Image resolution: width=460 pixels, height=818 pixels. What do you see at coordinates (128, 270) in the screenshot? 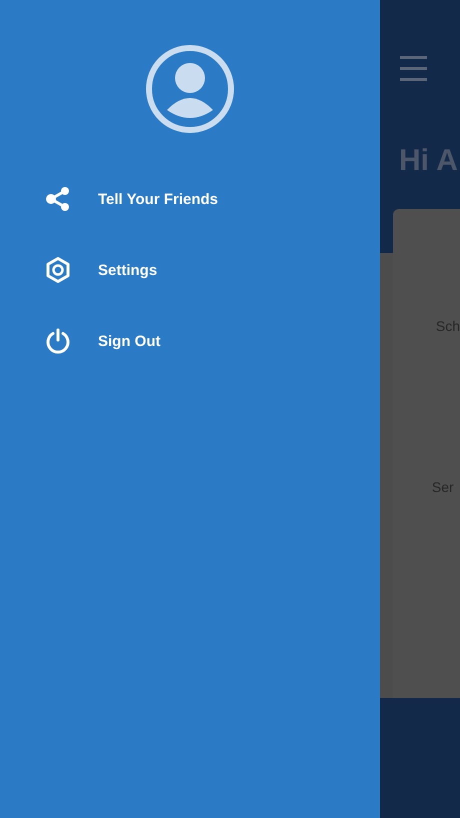
I see `menu-item: Settings` at bounding box center [128, 270].